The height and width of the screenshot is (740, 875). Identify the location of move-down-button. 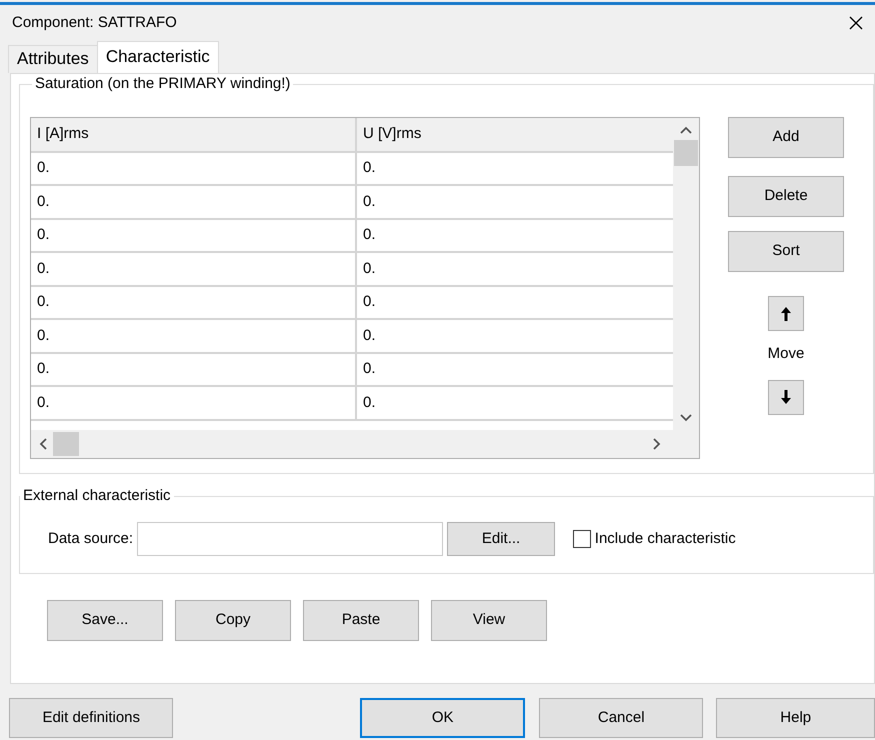
(786, 397).